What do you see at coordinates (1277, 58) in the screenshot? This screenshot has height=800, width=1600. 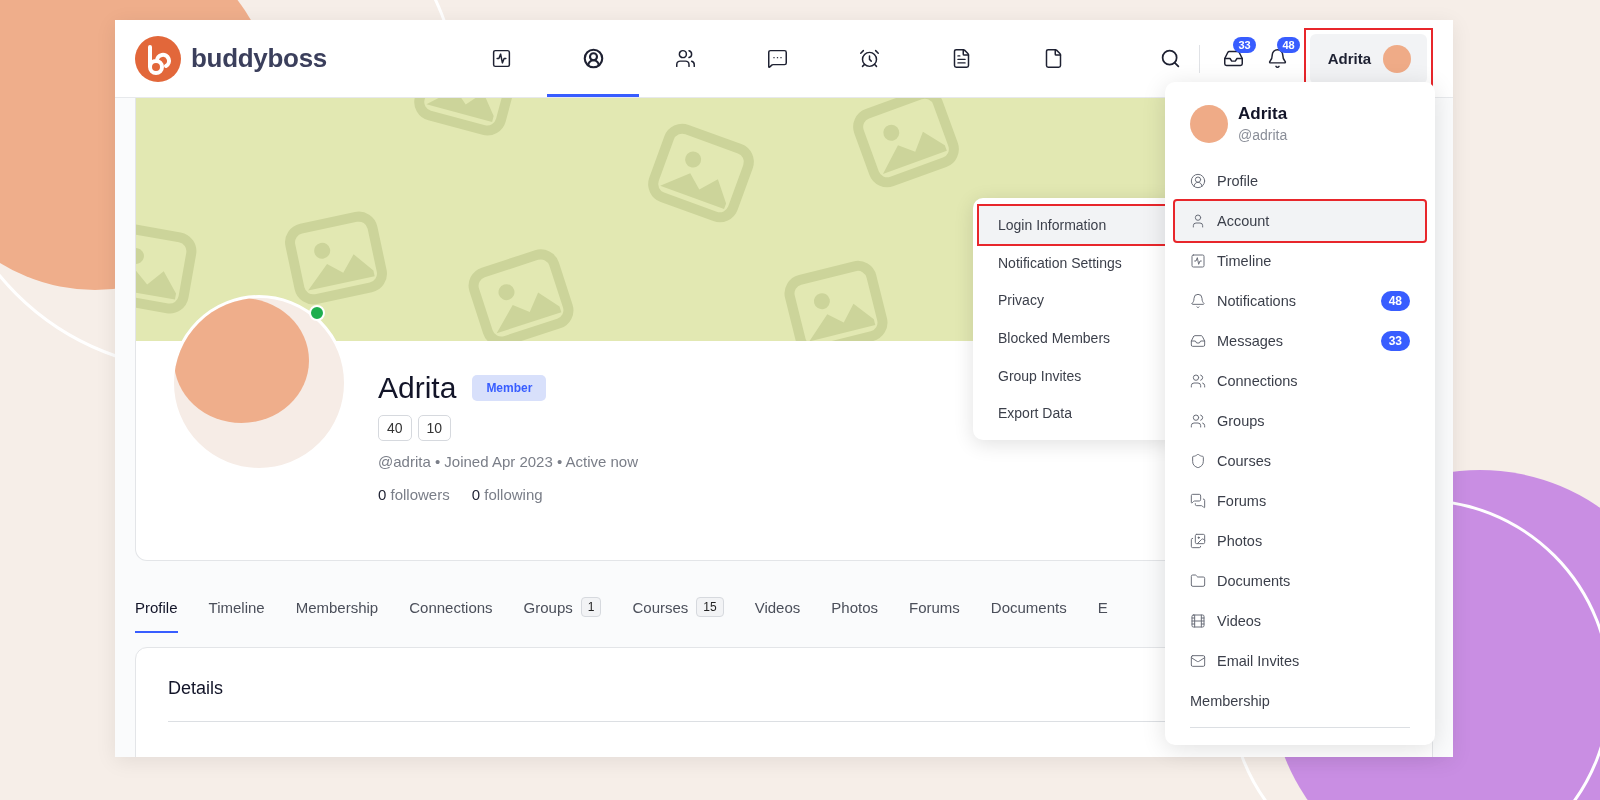 I see `notifications-button: 48` at bounding box center [1277, 58].